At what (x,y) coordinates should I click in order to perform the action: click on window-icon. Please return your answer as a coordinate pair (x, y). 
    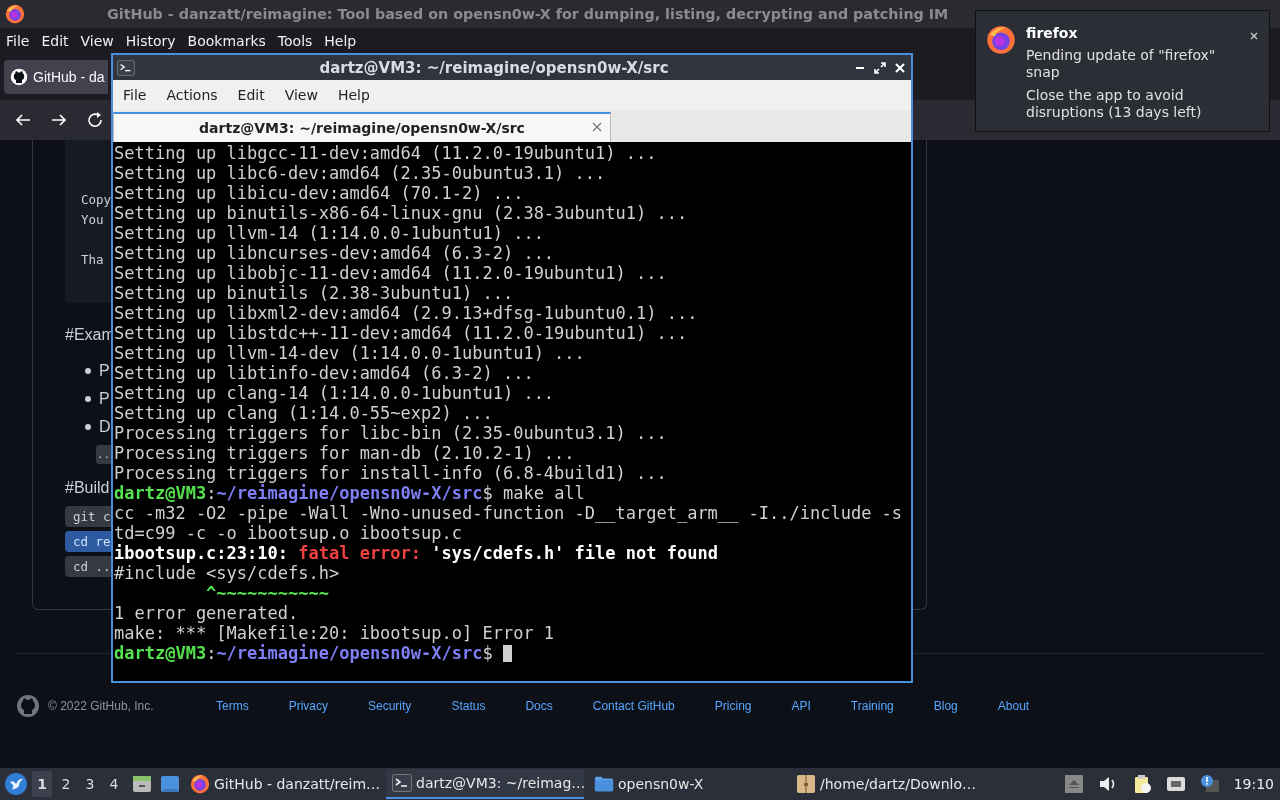
    Looking at the image, I should click on (170, 784).